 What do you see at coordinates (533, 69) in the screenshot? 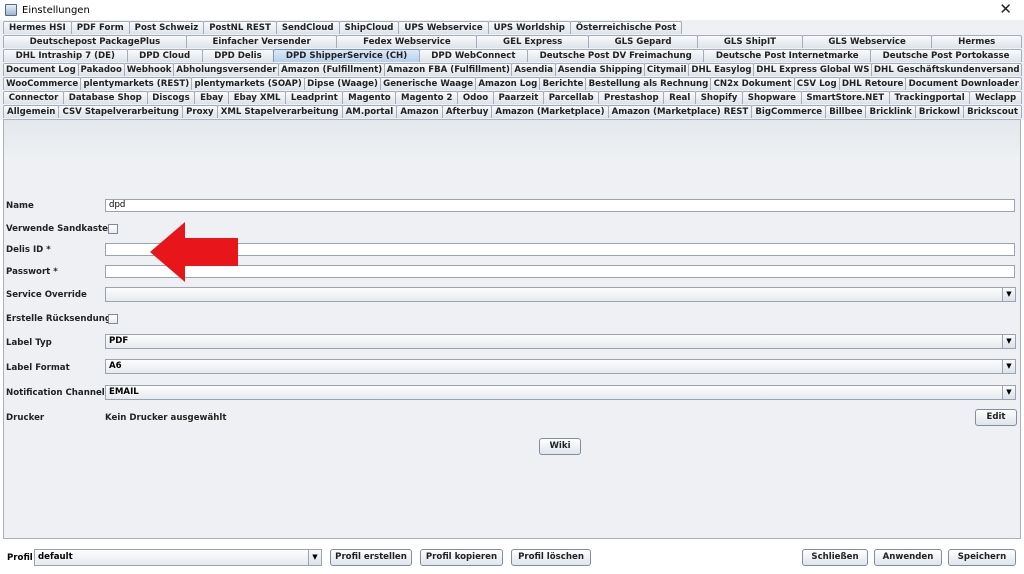
I see `tab-asendia: Asendia` at bounding box center [533, 69].